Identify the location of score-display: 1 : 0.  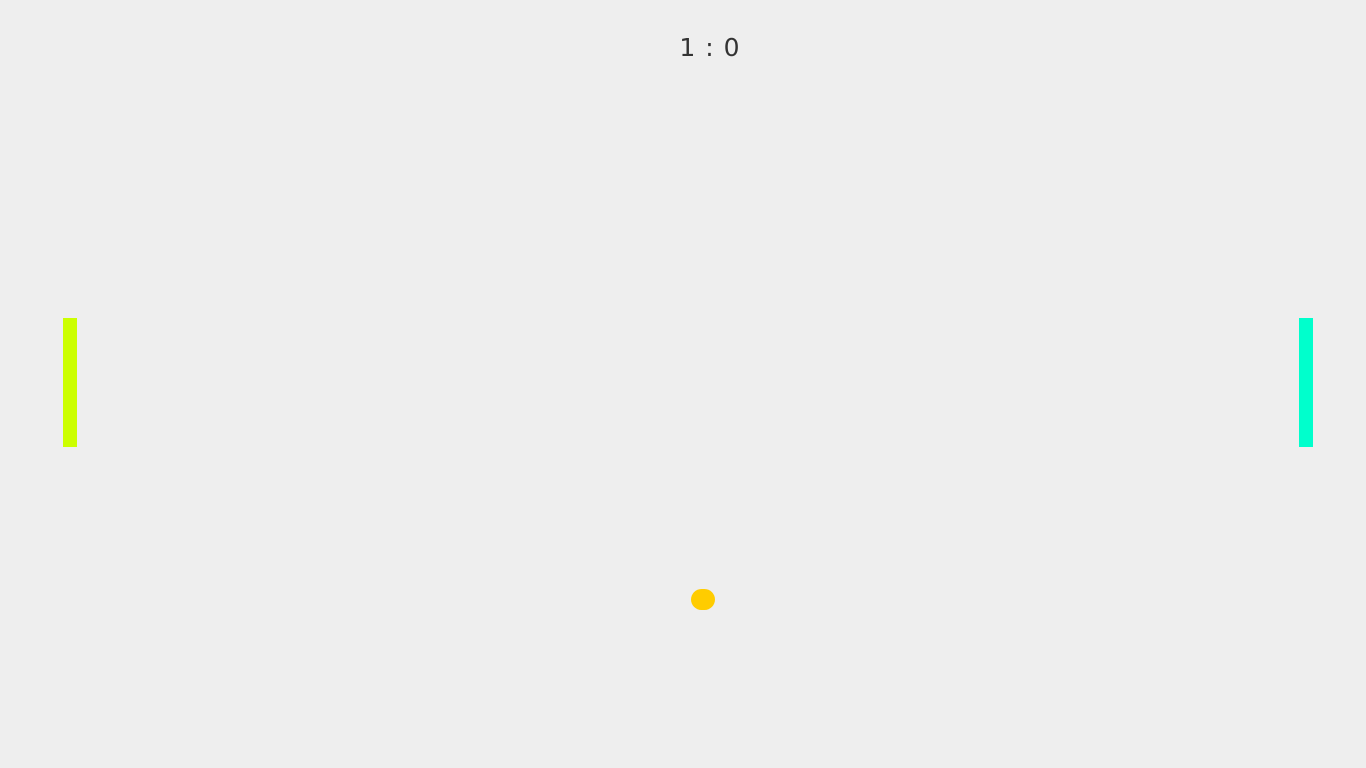
(709, 47).